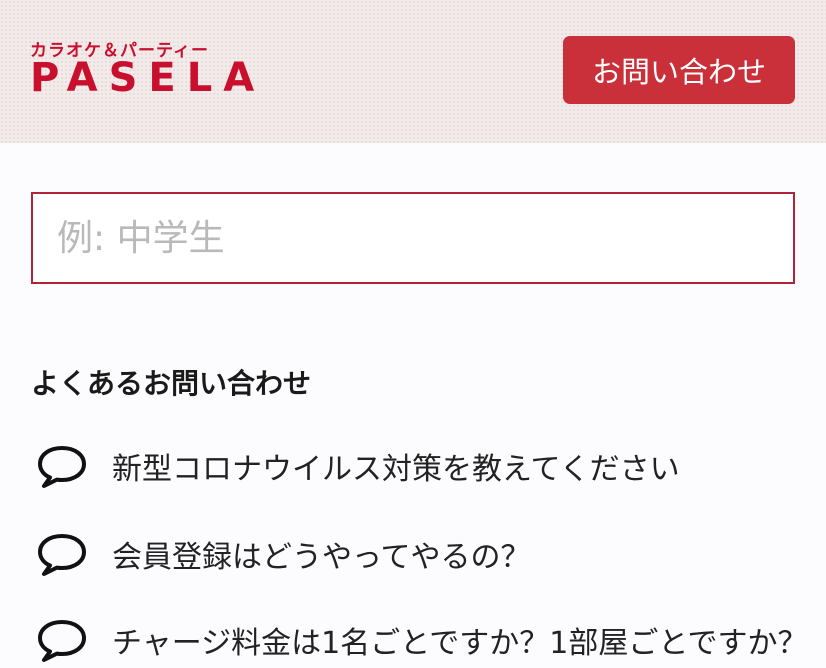  What do you see at coordinates (679, 70) in the screenshot?
I see `contact-button: お問い合わせ` at bounding box center [679, 70].